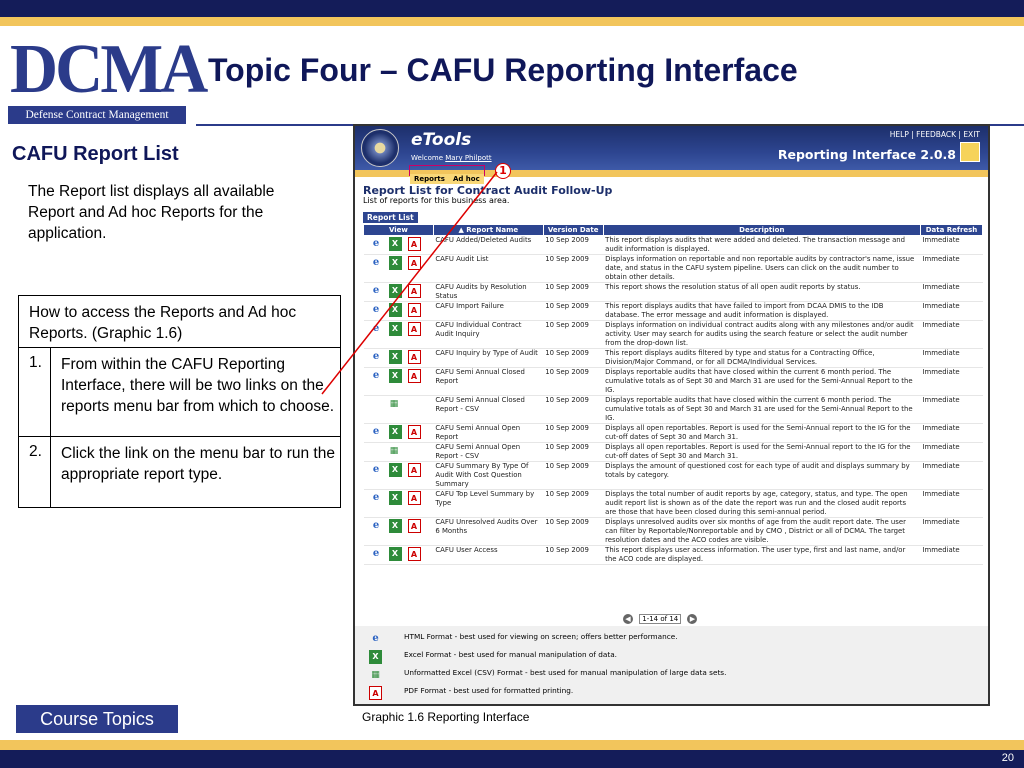 The image size is (1024, 768). What do you see at coordinates (35, 472) in the screenshot?
I see `step-number: 2.` at bounding box center [35, 472].